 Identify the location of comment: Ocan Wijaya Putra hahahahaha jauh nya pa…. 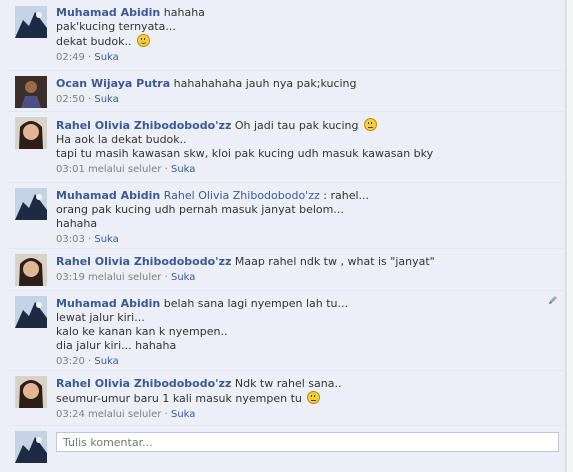
(286, 90).